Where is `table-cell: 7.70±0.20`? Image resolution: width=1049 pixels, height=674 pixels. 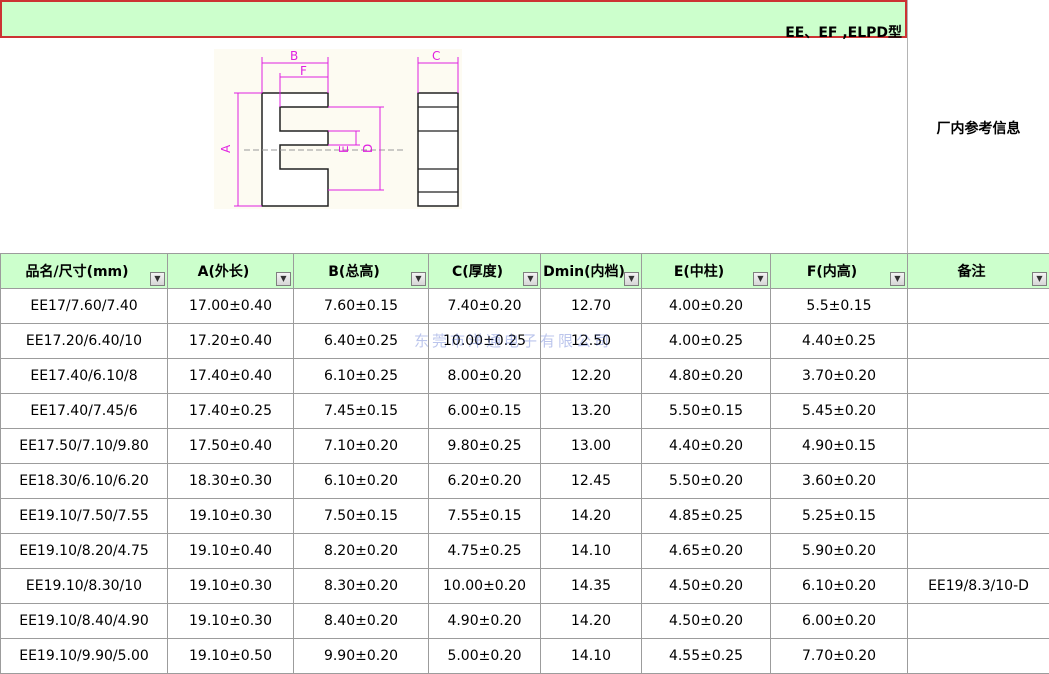 table-cell: 7.70±0.20 is located at coordinates (839, 656).